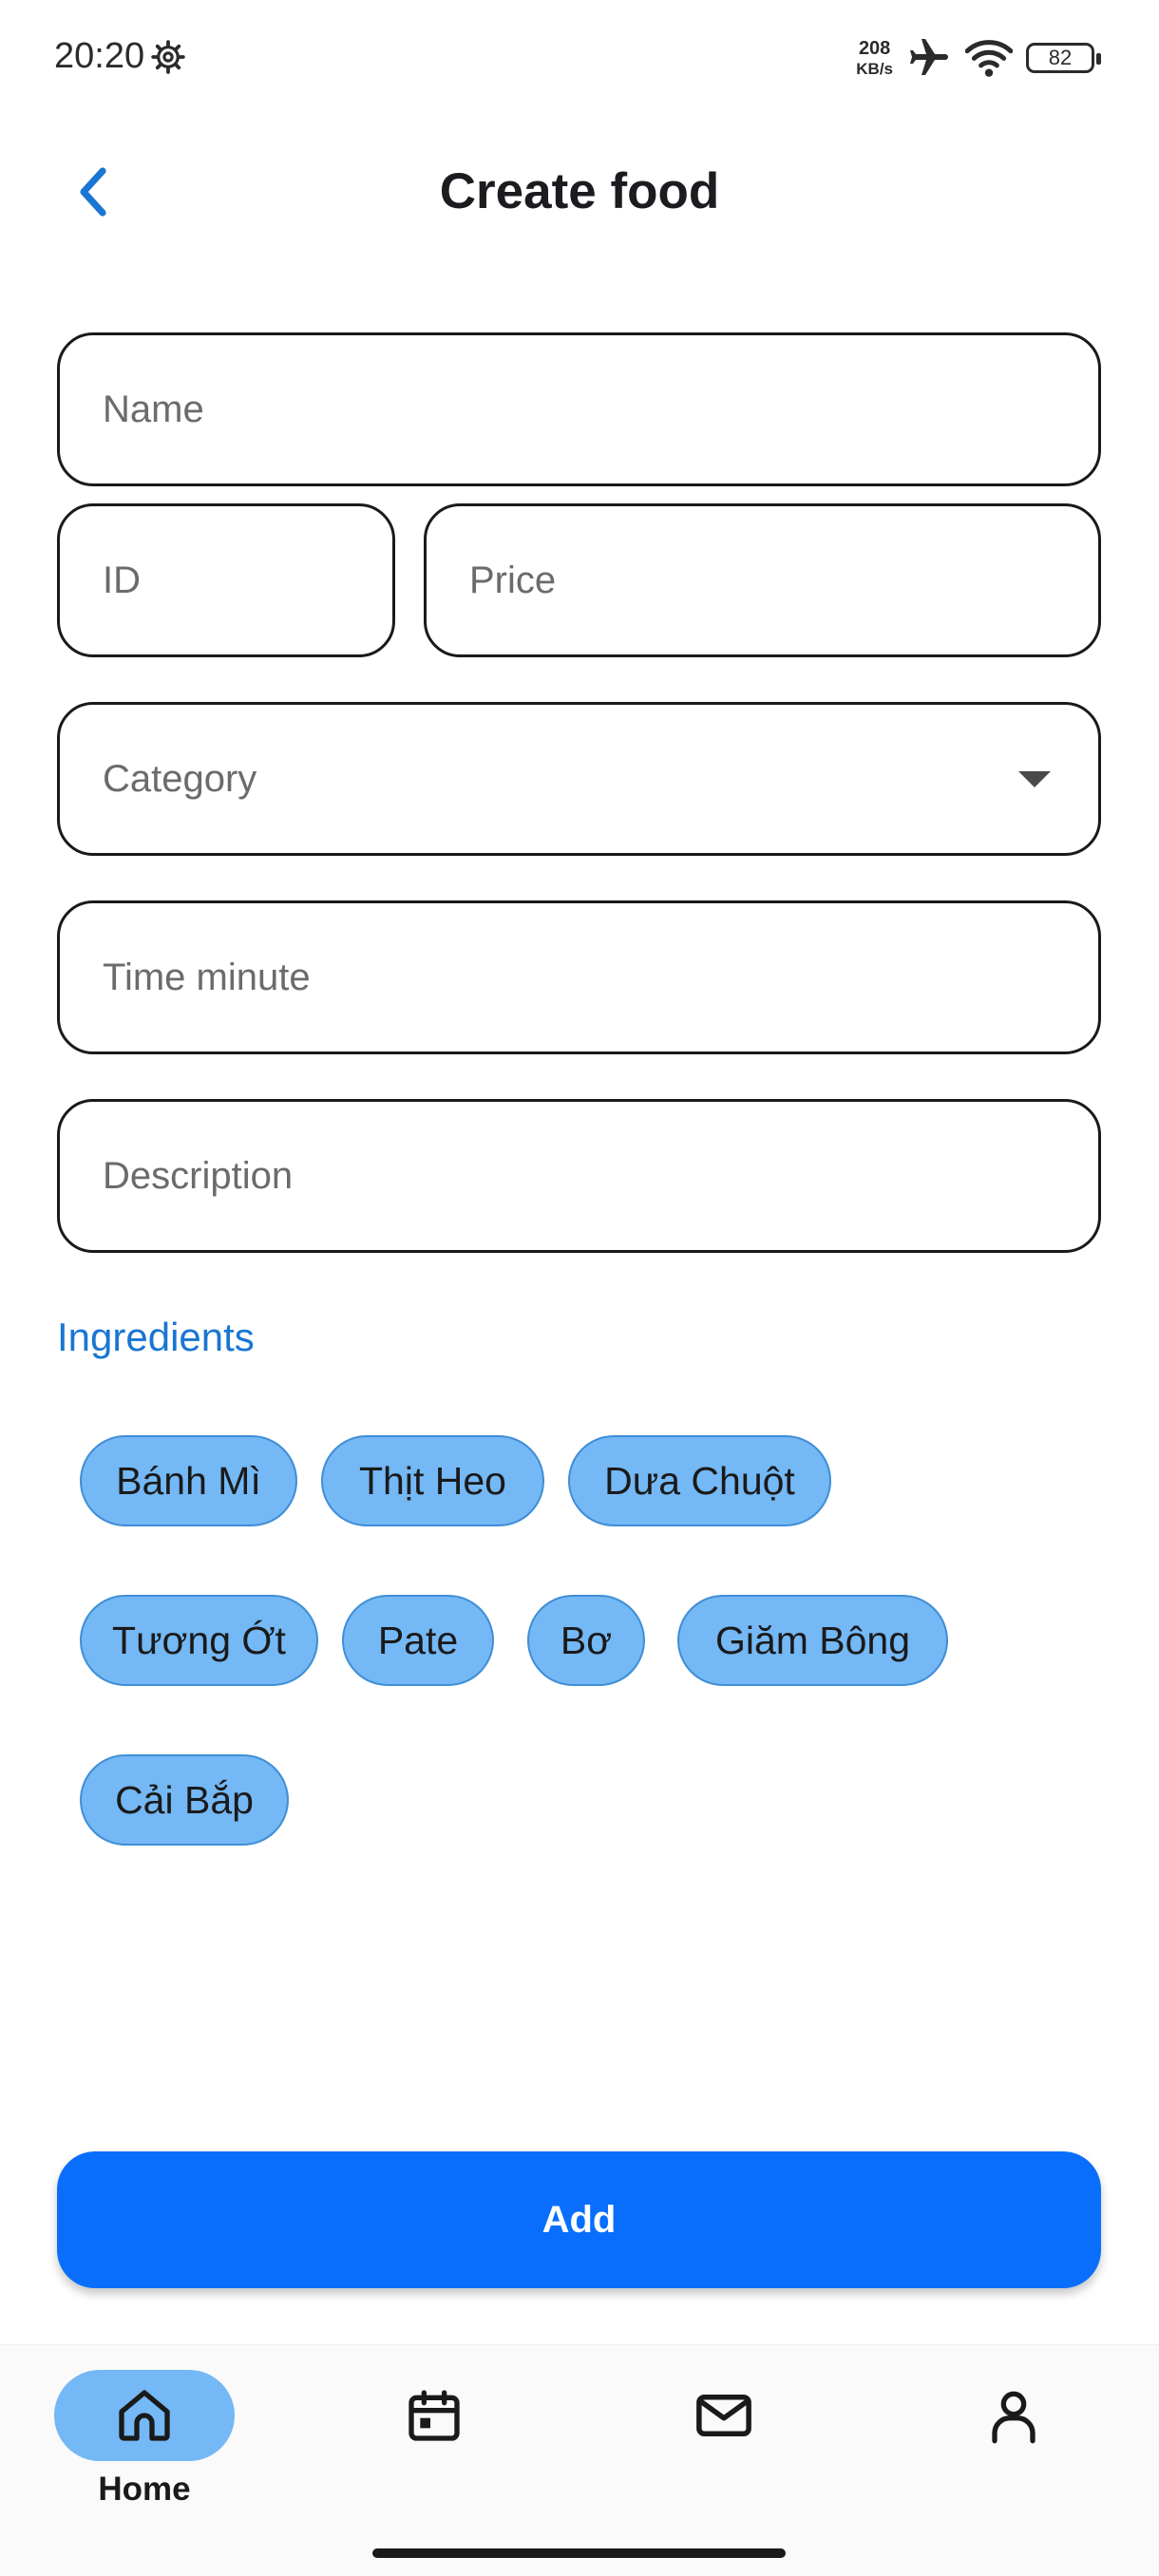  What do you see at coordinates (929, 57) in the screenshot?
I see `airplane-mode-icon` at bounding box center [929, 57].